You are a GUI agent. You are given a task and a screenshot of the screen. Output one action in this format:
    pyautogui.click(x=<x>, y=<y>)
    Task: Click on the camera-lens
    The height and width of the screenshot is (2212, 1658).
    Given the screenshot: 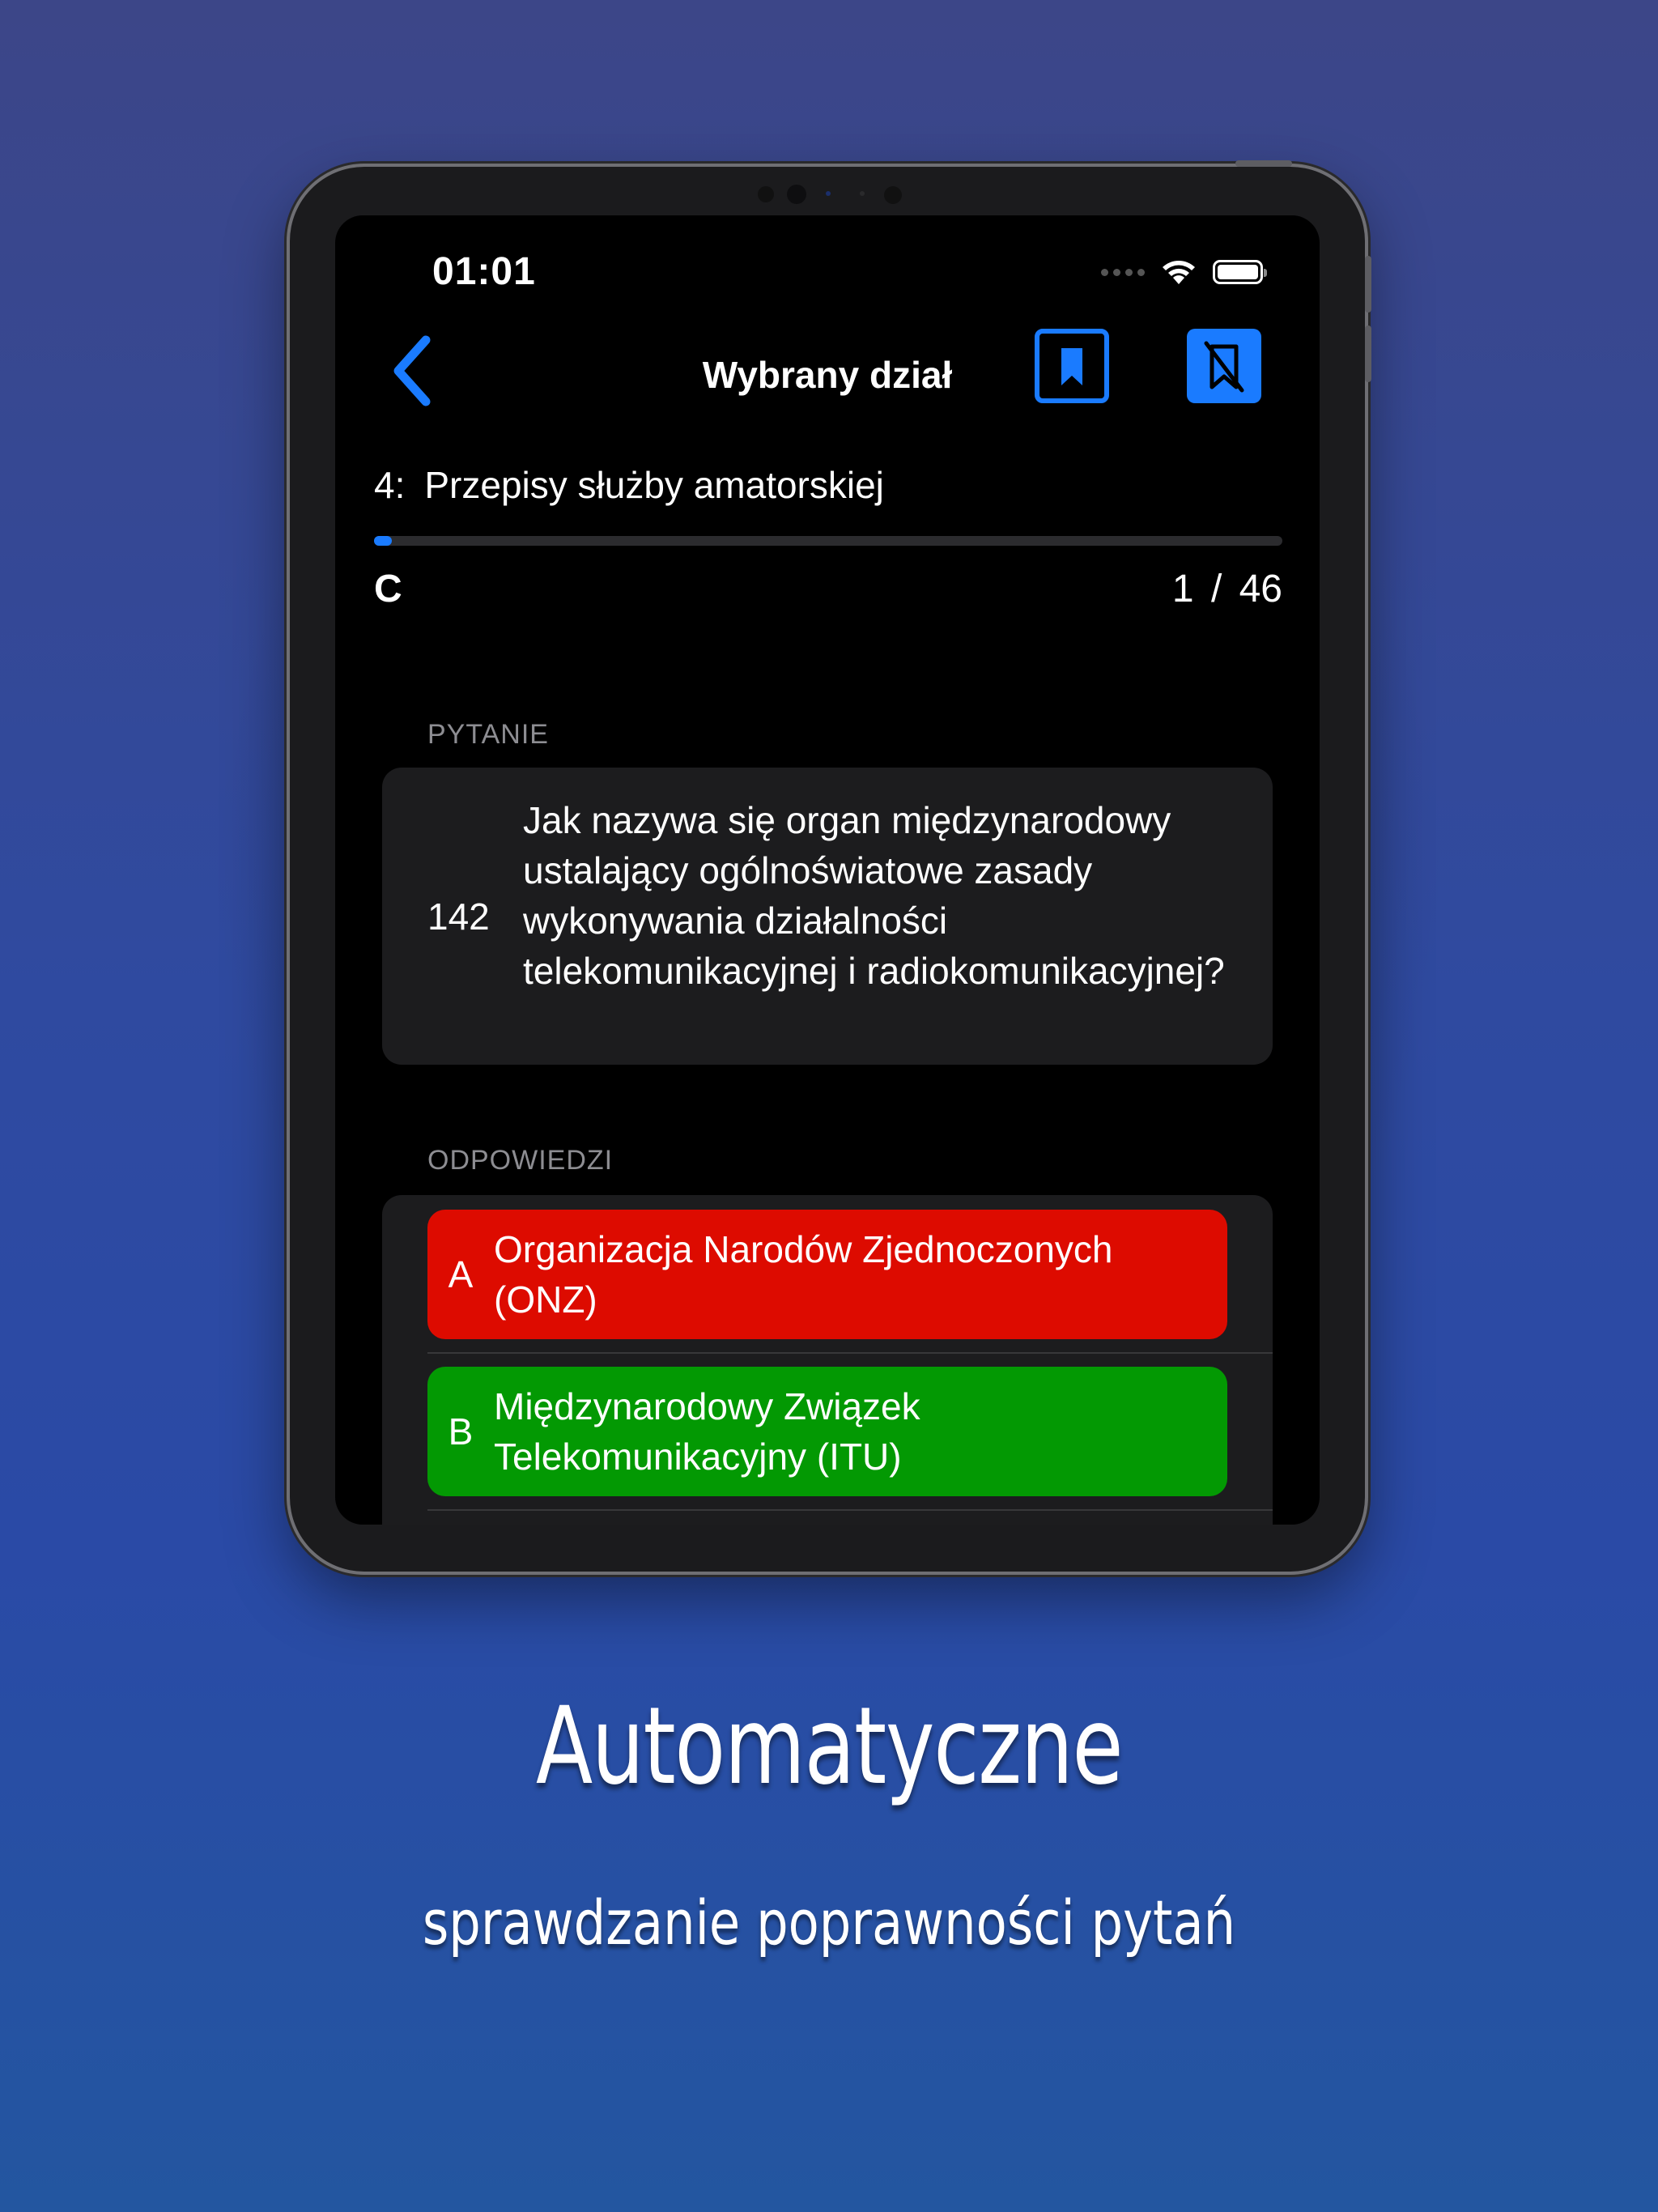 What is the action you would take?
    pyautogui.click(x=796, y=195)
    